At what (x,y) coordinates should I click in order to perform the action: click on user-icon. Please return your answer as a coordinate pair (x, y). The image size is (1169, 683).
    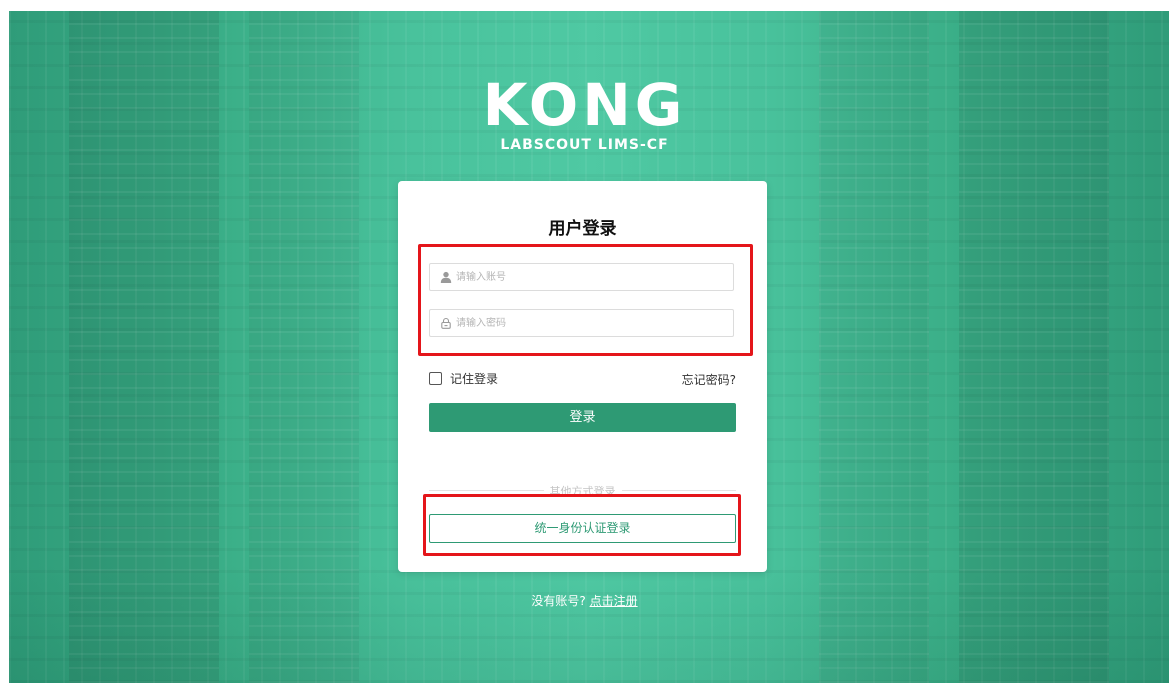
    Looking at the image, I should click on (446, 277).